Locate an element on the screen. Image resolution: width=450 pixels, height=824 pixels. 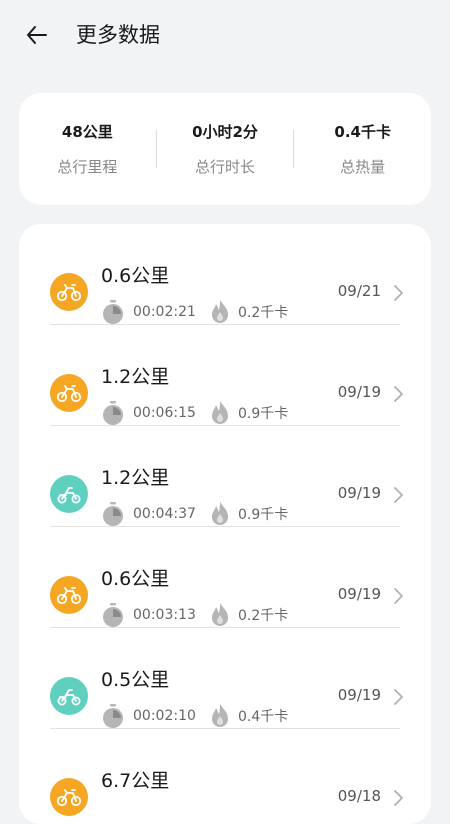
ride-meta: 00:04:37 0.9千卡 is located at coordinates (194, 514).